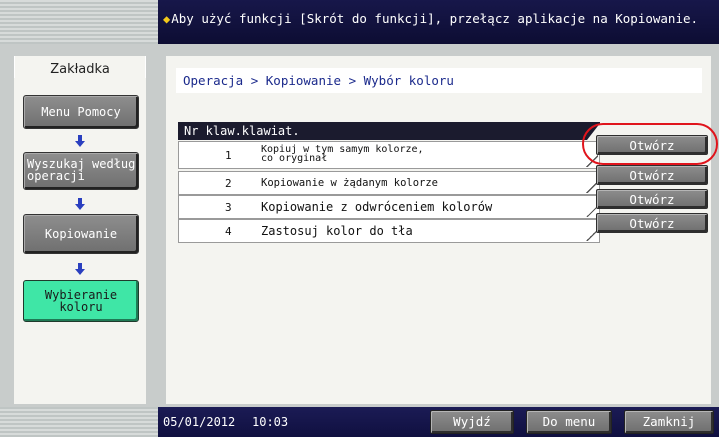  I want to click on item-number: 4, so click(228, 231).